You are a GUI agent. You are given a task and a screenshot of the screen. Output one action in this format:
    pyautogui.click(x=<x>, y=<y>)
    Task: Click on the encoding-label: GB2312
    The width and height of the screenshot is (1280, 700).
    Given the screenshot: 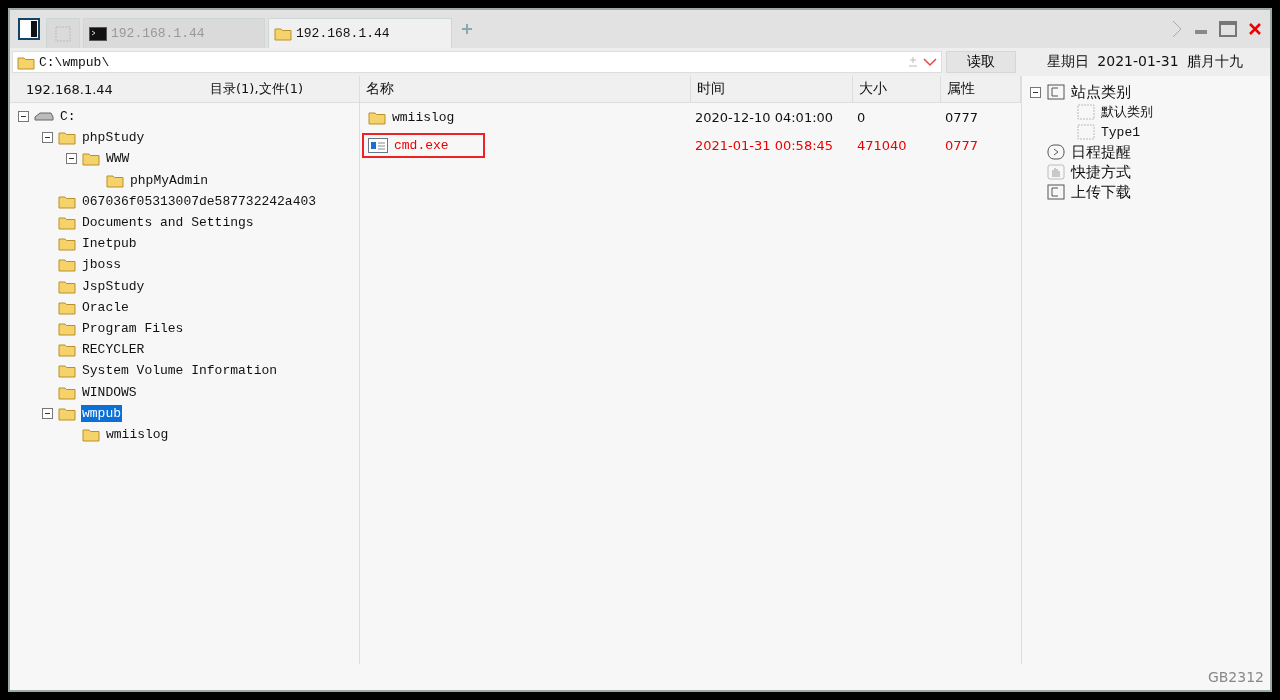 What is the action you would take?
    pyautogui.click(x=1235, y=677)
    